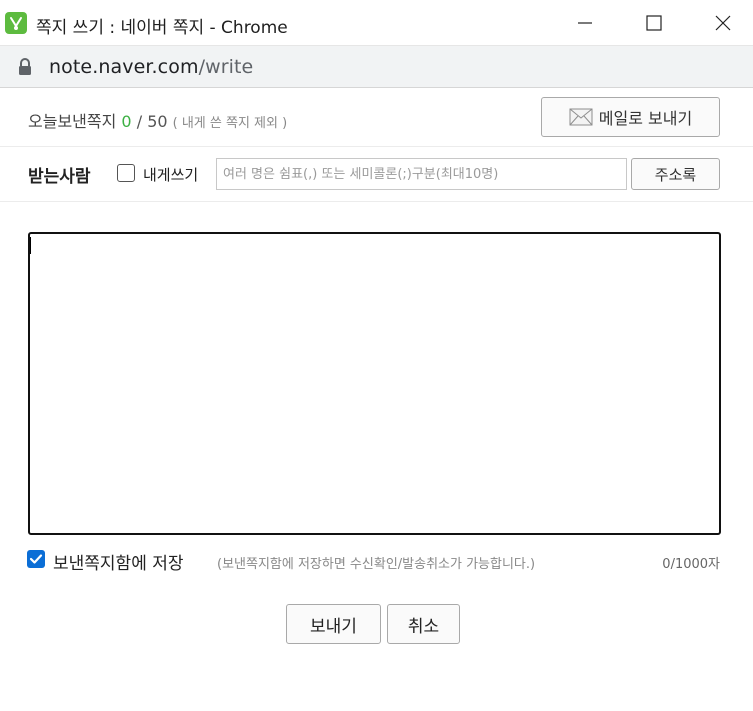 The image size is (753, 711). I want to click on recipient-row: 받는사람 내게쓰기 주소록, so click(376, 174).